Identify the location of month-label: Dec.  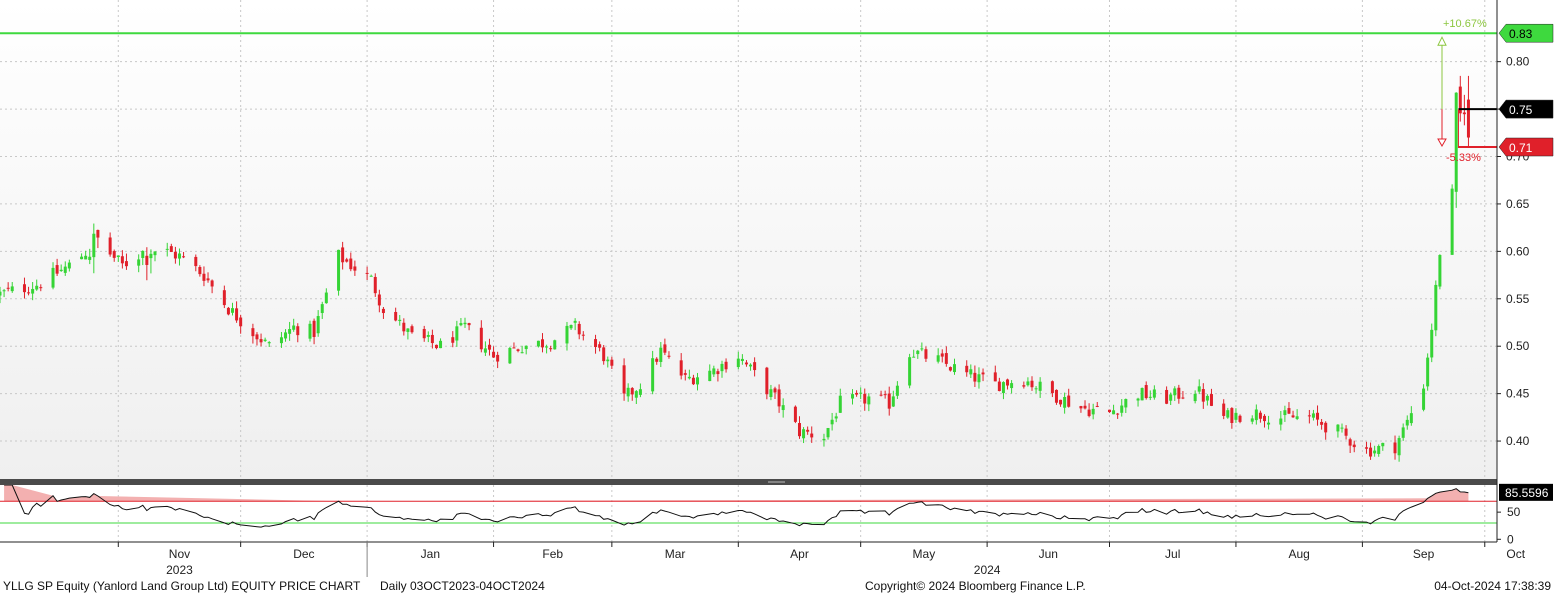
(303, 554).